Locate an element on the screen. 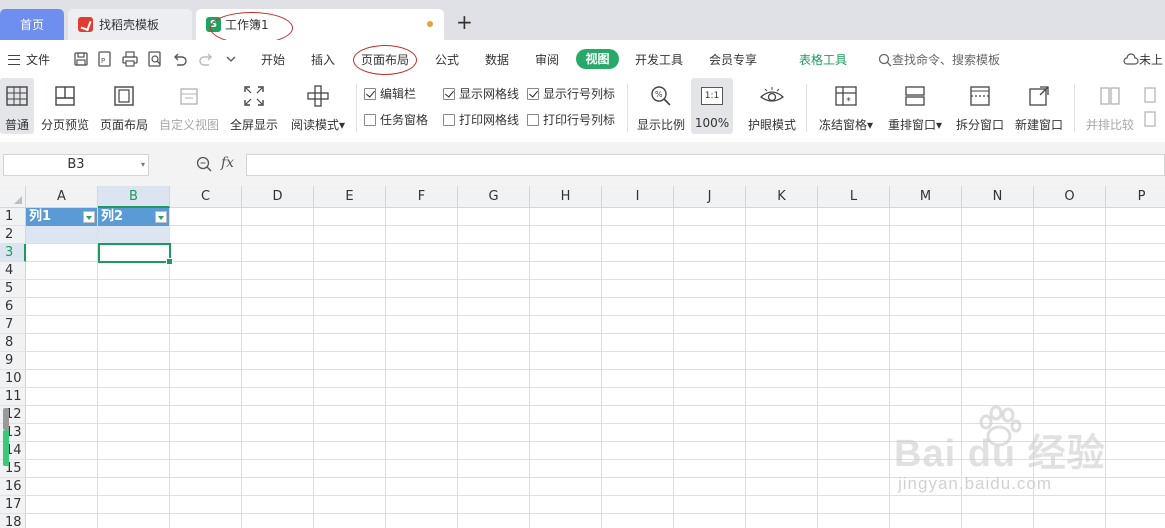  row-header-7: 7 is located at coordinates (13, 325).